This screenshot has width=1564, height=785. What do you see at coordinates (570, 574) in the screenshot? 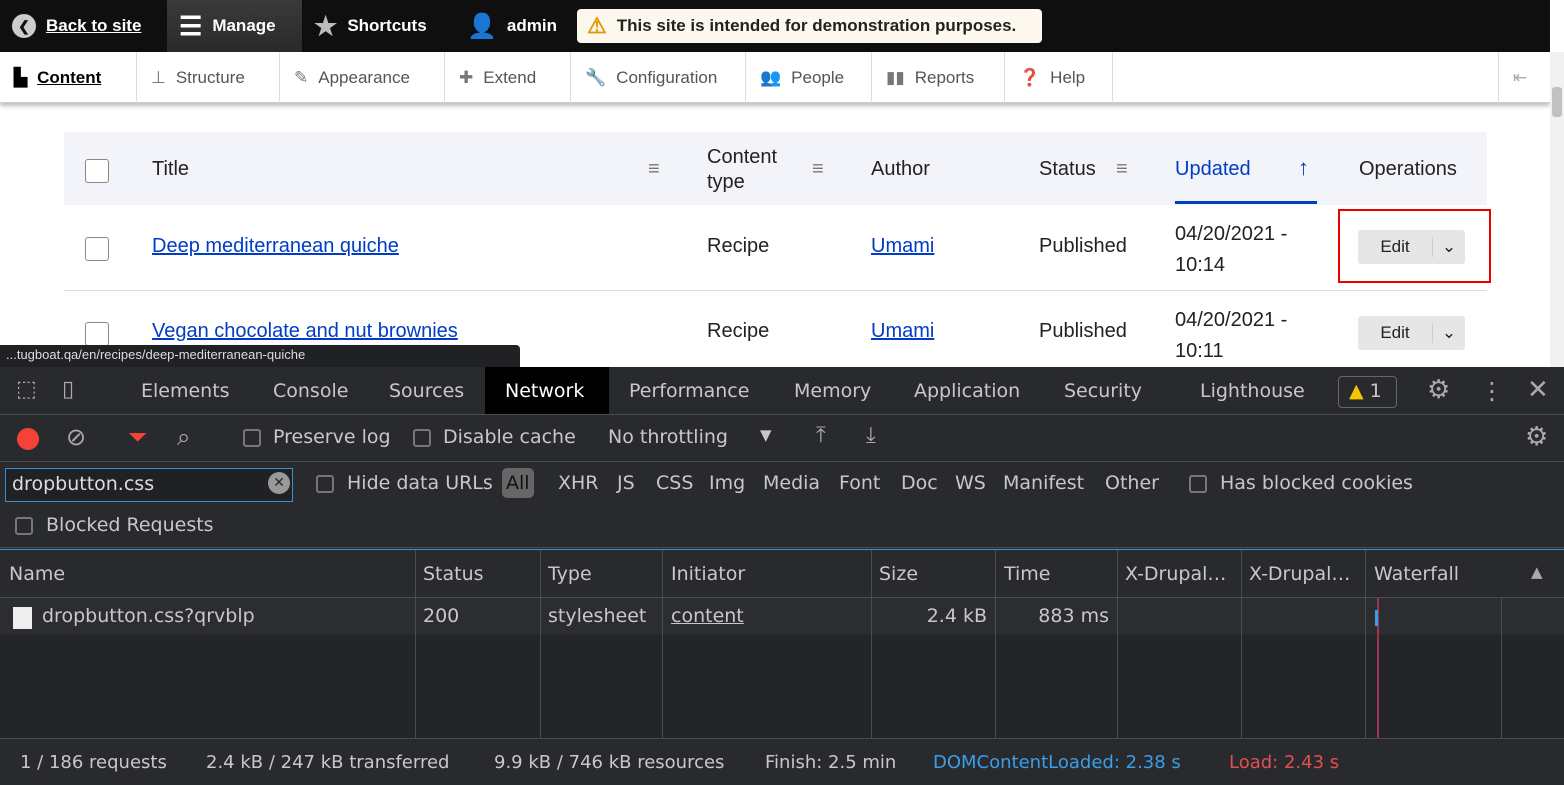
I see `col-type: Type` at bounding box center [570, 574].